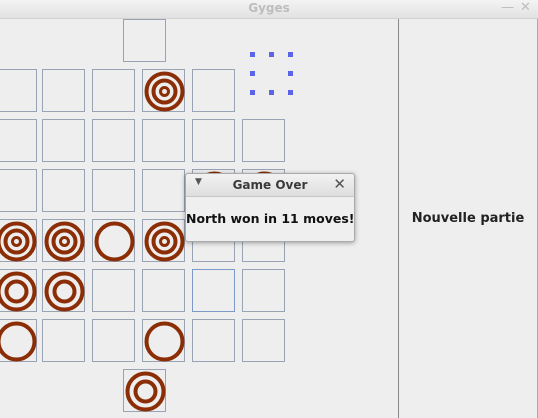  What do you see at coordinates (263, 140) in the screenshot?
I see `board-cell-r1c5` at bounding box center [263, 140].